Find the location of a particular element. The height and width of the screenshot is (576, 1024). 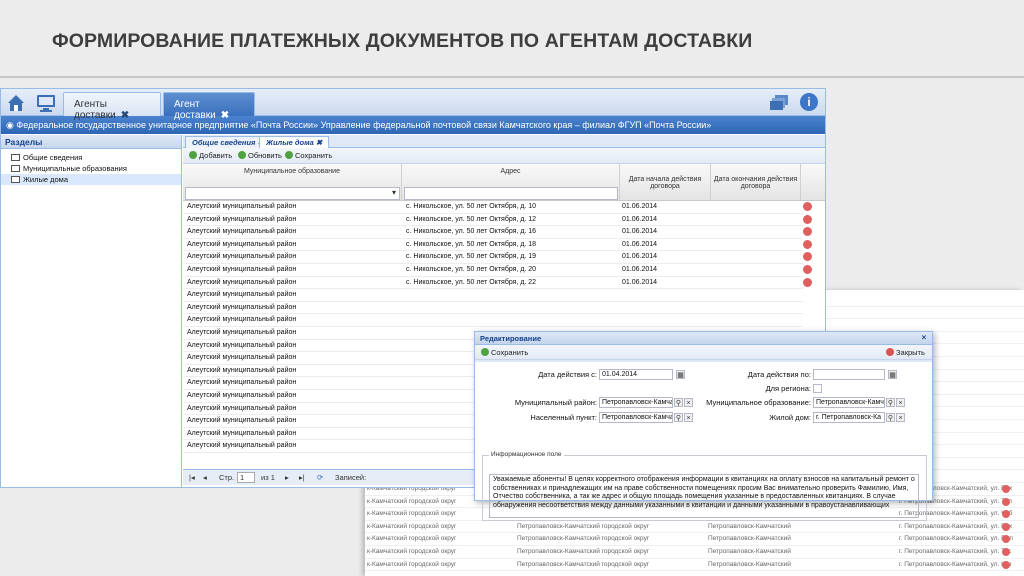

tab-delivery-agents: Агенты доставки ✖ is located at coordinates (112, 106).